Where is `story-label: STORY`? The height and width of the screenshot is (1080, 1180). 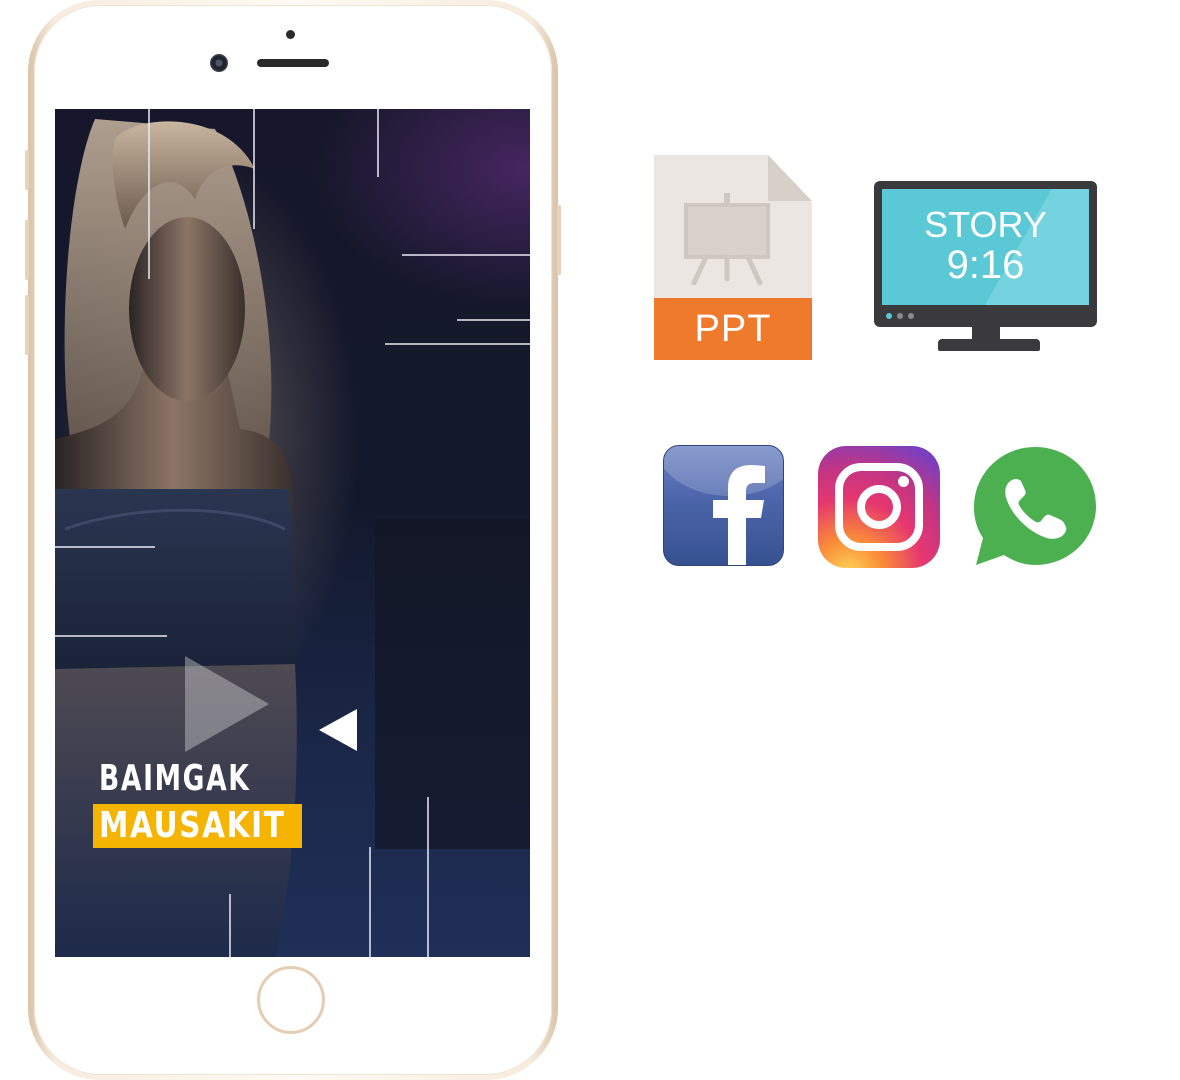
story-label: STORY is located at coordinates (985, 224).